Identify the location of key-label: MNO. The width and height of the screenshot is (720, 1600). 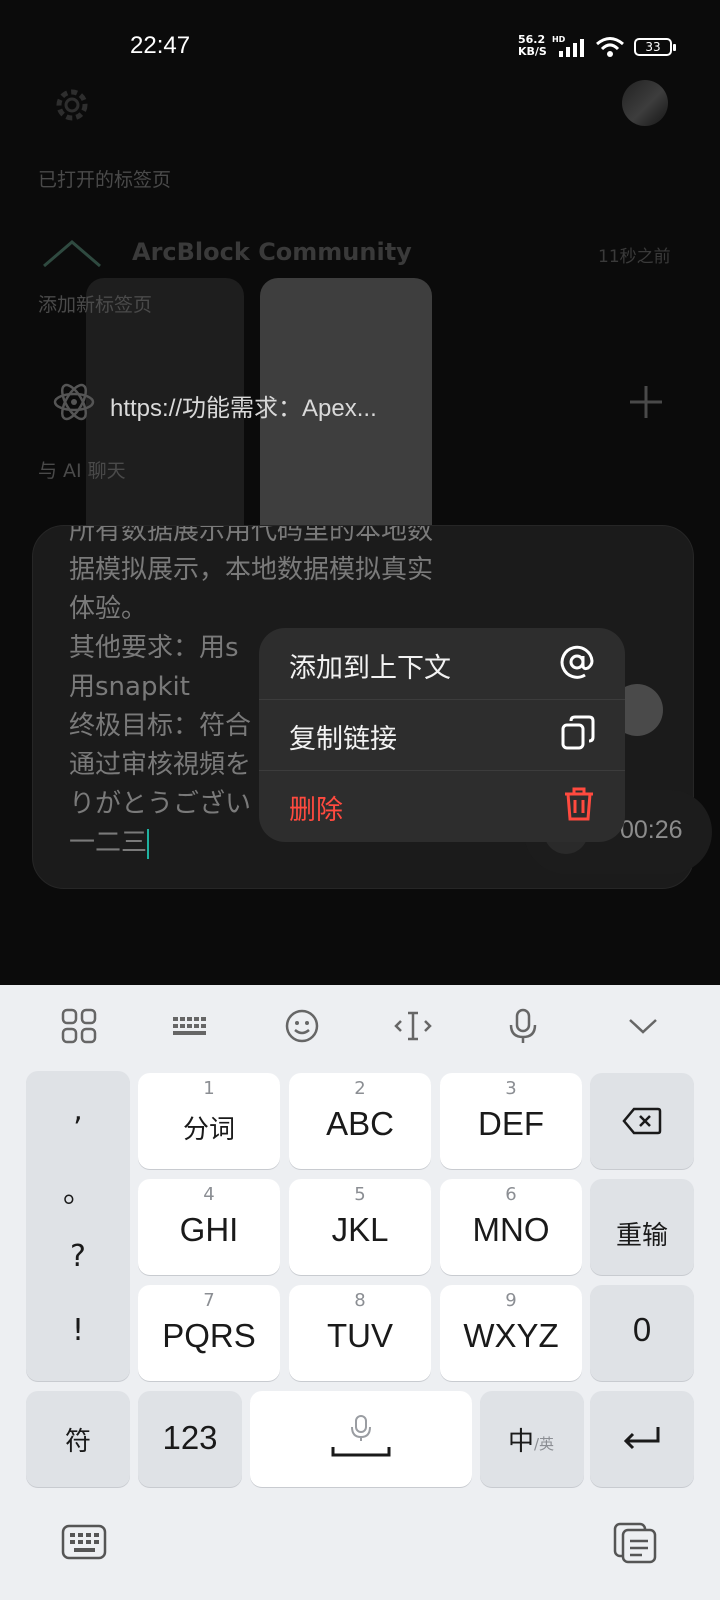
(511, 1229).